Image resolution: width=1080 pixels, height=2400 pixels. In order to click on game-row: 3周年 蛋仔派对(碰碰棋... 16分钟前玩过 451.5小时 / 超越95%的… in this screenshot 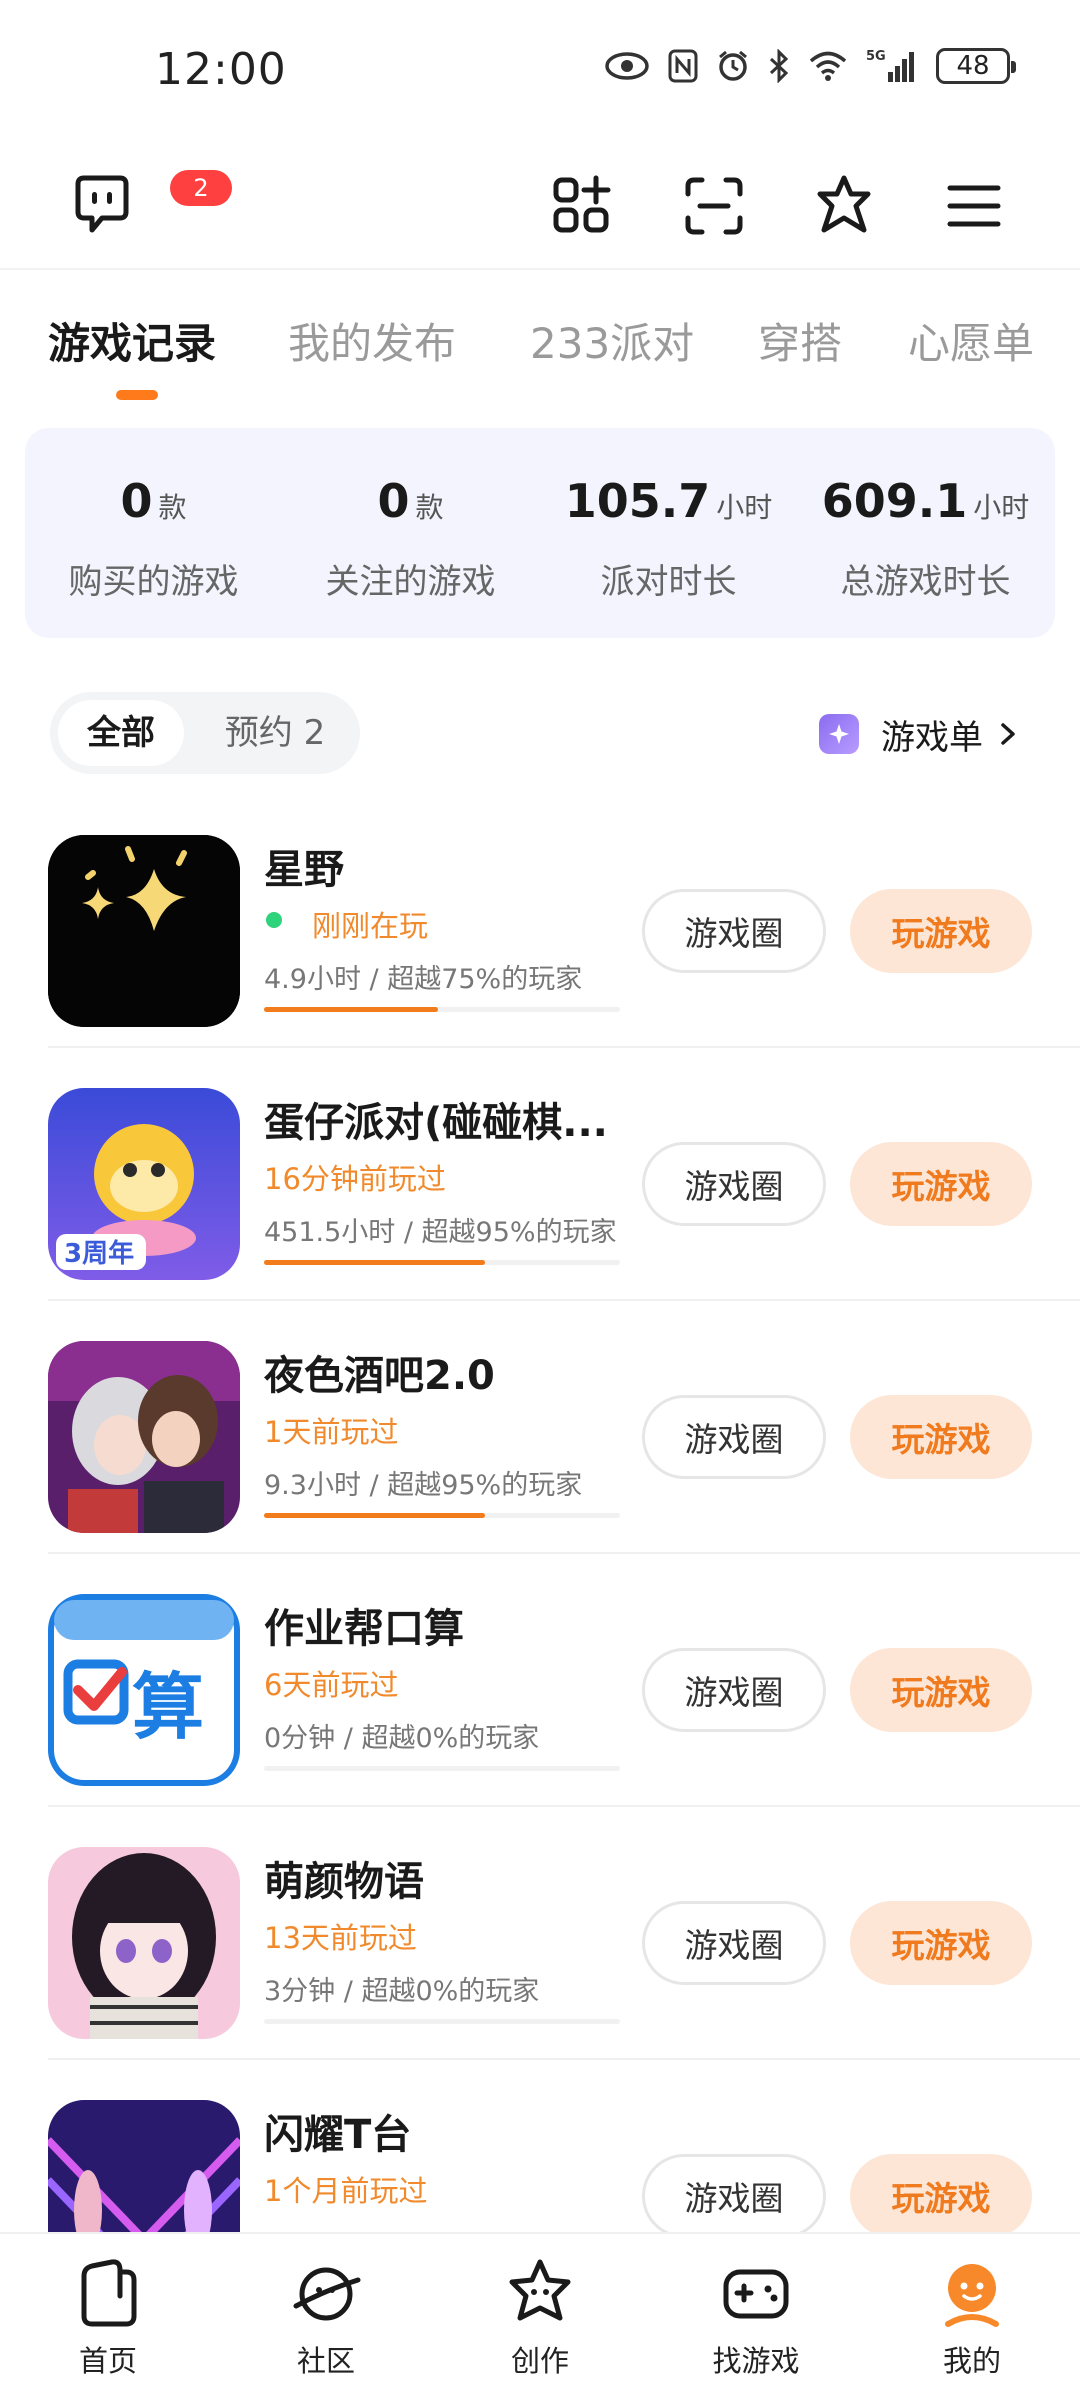, I will do `click(540, 1174)`.